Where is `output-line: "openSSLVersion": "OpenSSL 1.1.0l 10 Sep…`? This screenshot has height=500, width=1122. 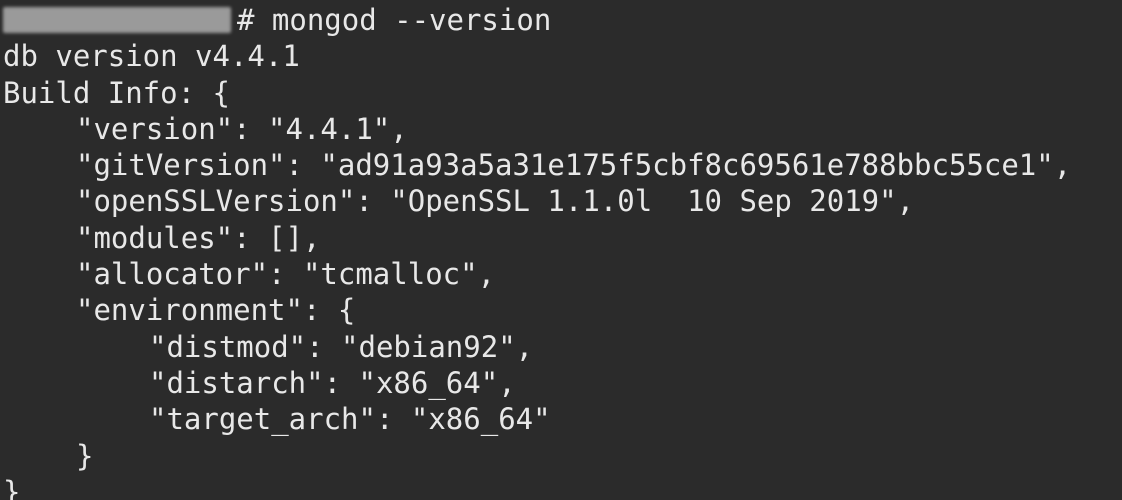
output-line: "openSSLVersion": "OpenSSL 1.1.0l 10 Sep… is located at coordinates (495, 201).